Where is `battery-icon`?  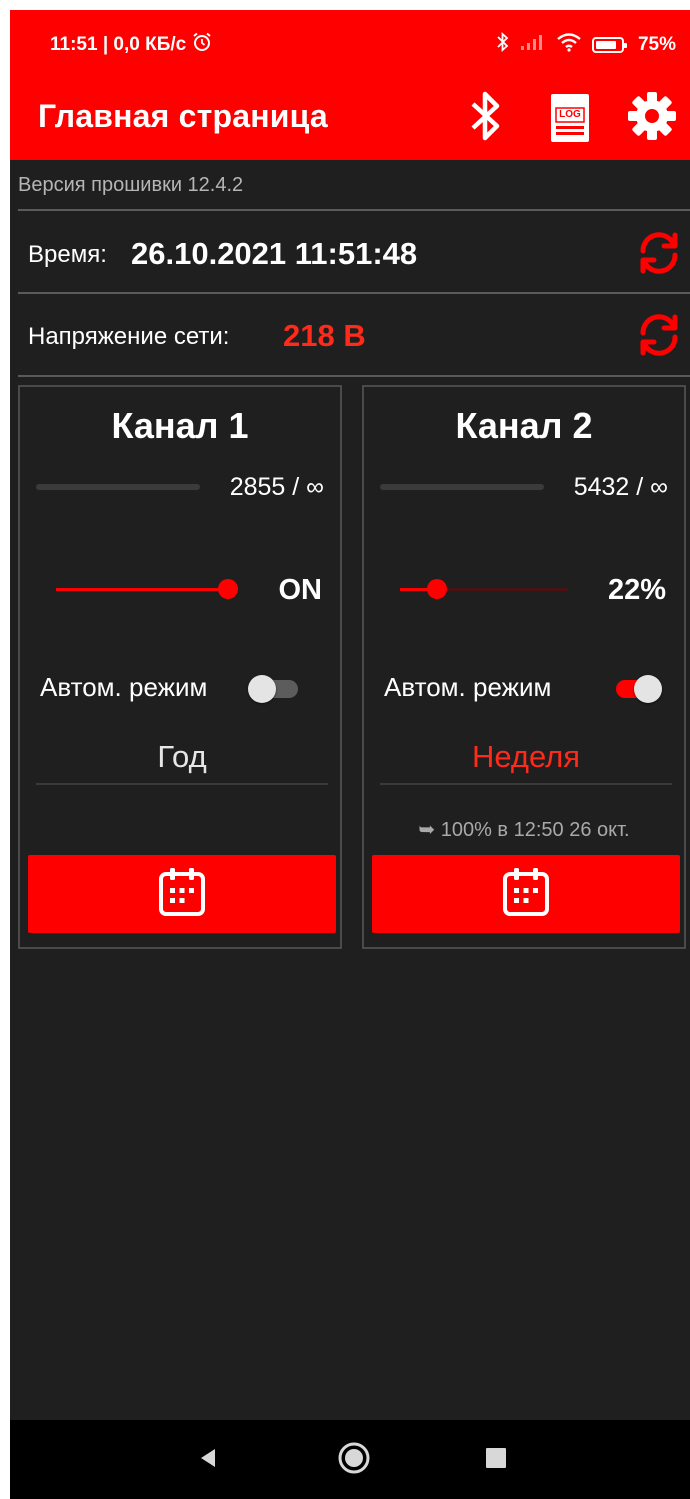
battery-icon is located at coordinates (609, 45).